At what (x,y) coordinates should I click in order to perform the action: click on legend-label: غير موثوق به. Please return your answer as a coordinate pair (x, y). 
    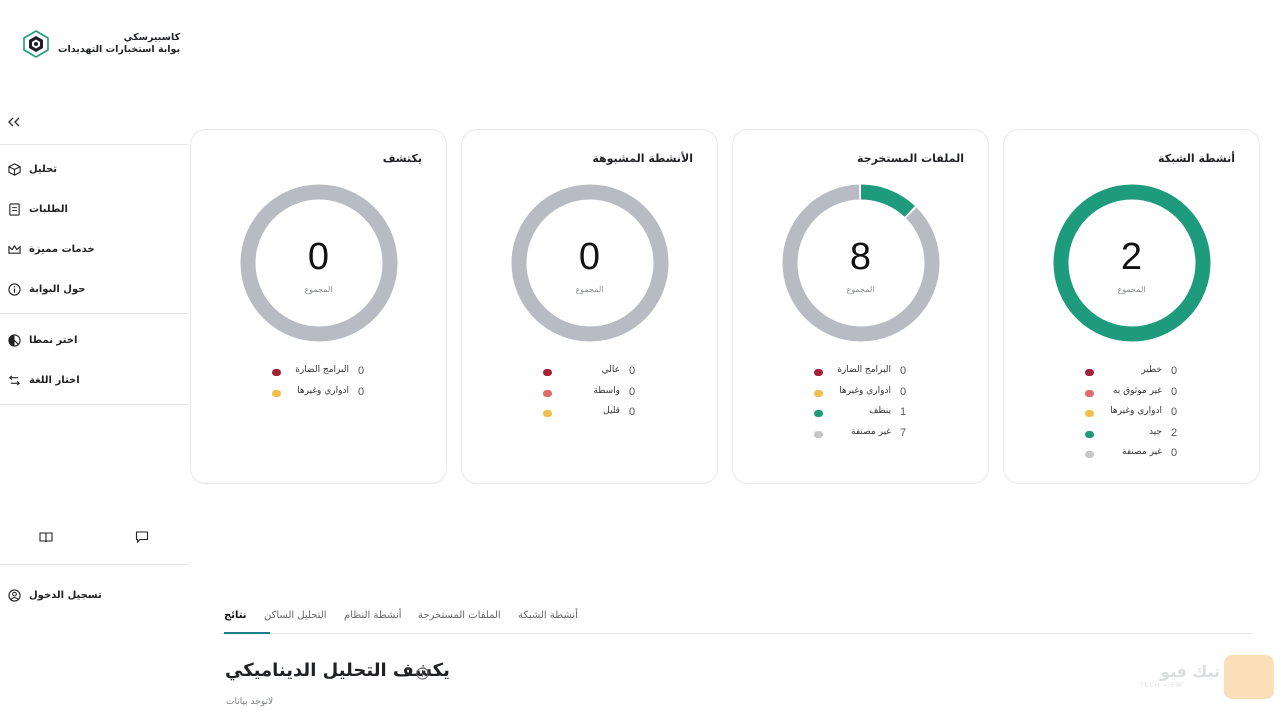
    Looking at the image, I should click on (1137, 390).